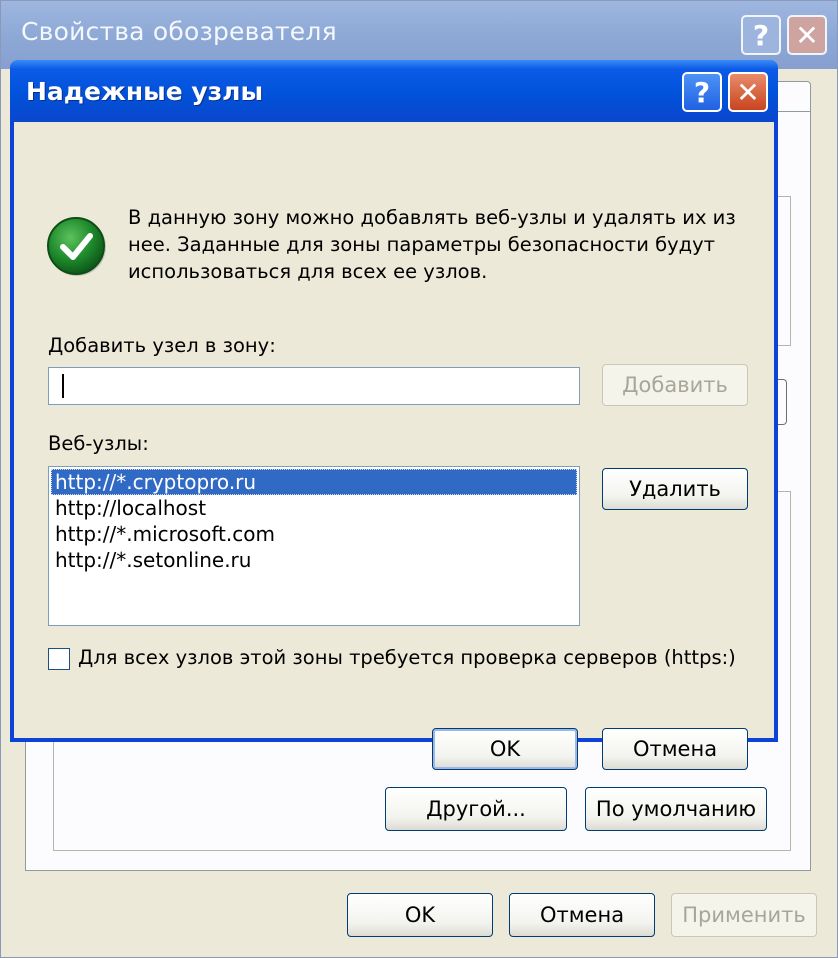  I want to click on dialog-ok-button: OK, so click(505, 749).